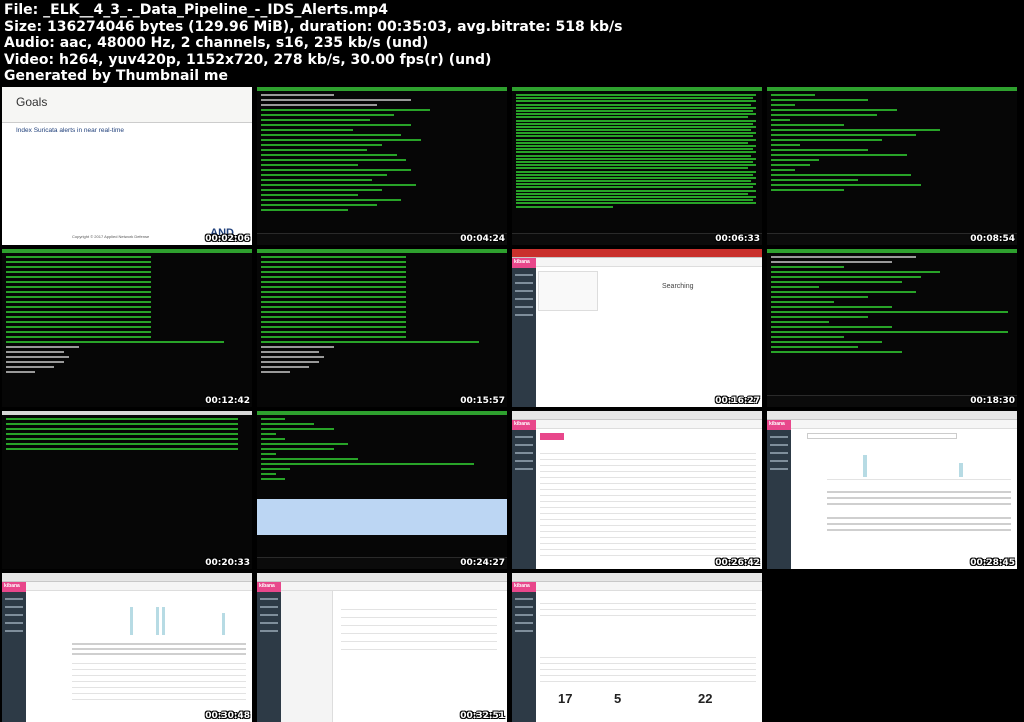 The image size is (1024, 722). Describe the element at coordinates (992, 563) in the screenshot. I see `timestamp: 00:28:45` at that location.